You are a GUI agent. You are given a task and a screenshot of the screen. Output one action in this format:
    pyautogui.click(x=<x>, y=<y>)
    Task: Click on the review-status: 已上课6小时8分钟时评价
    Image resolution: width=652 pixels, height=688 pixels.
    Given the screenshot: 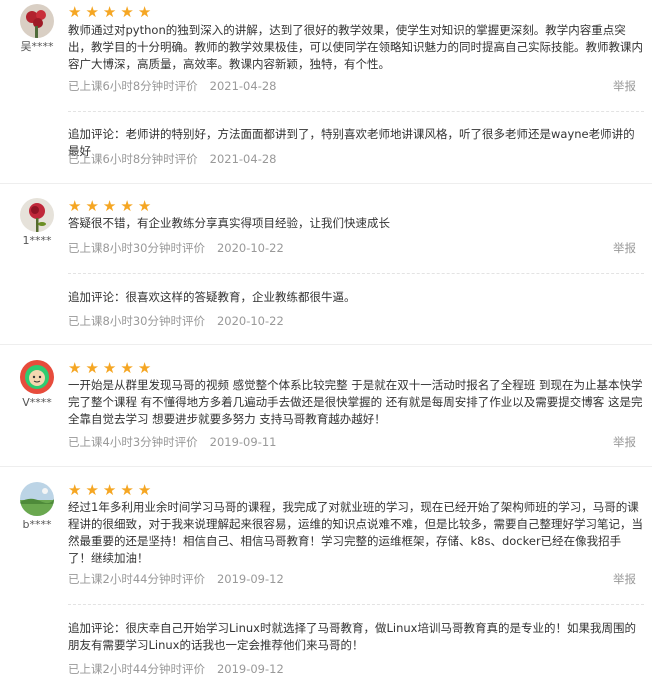 What is the action you would take?
    pyautogui.click(x=133, y=86)
    